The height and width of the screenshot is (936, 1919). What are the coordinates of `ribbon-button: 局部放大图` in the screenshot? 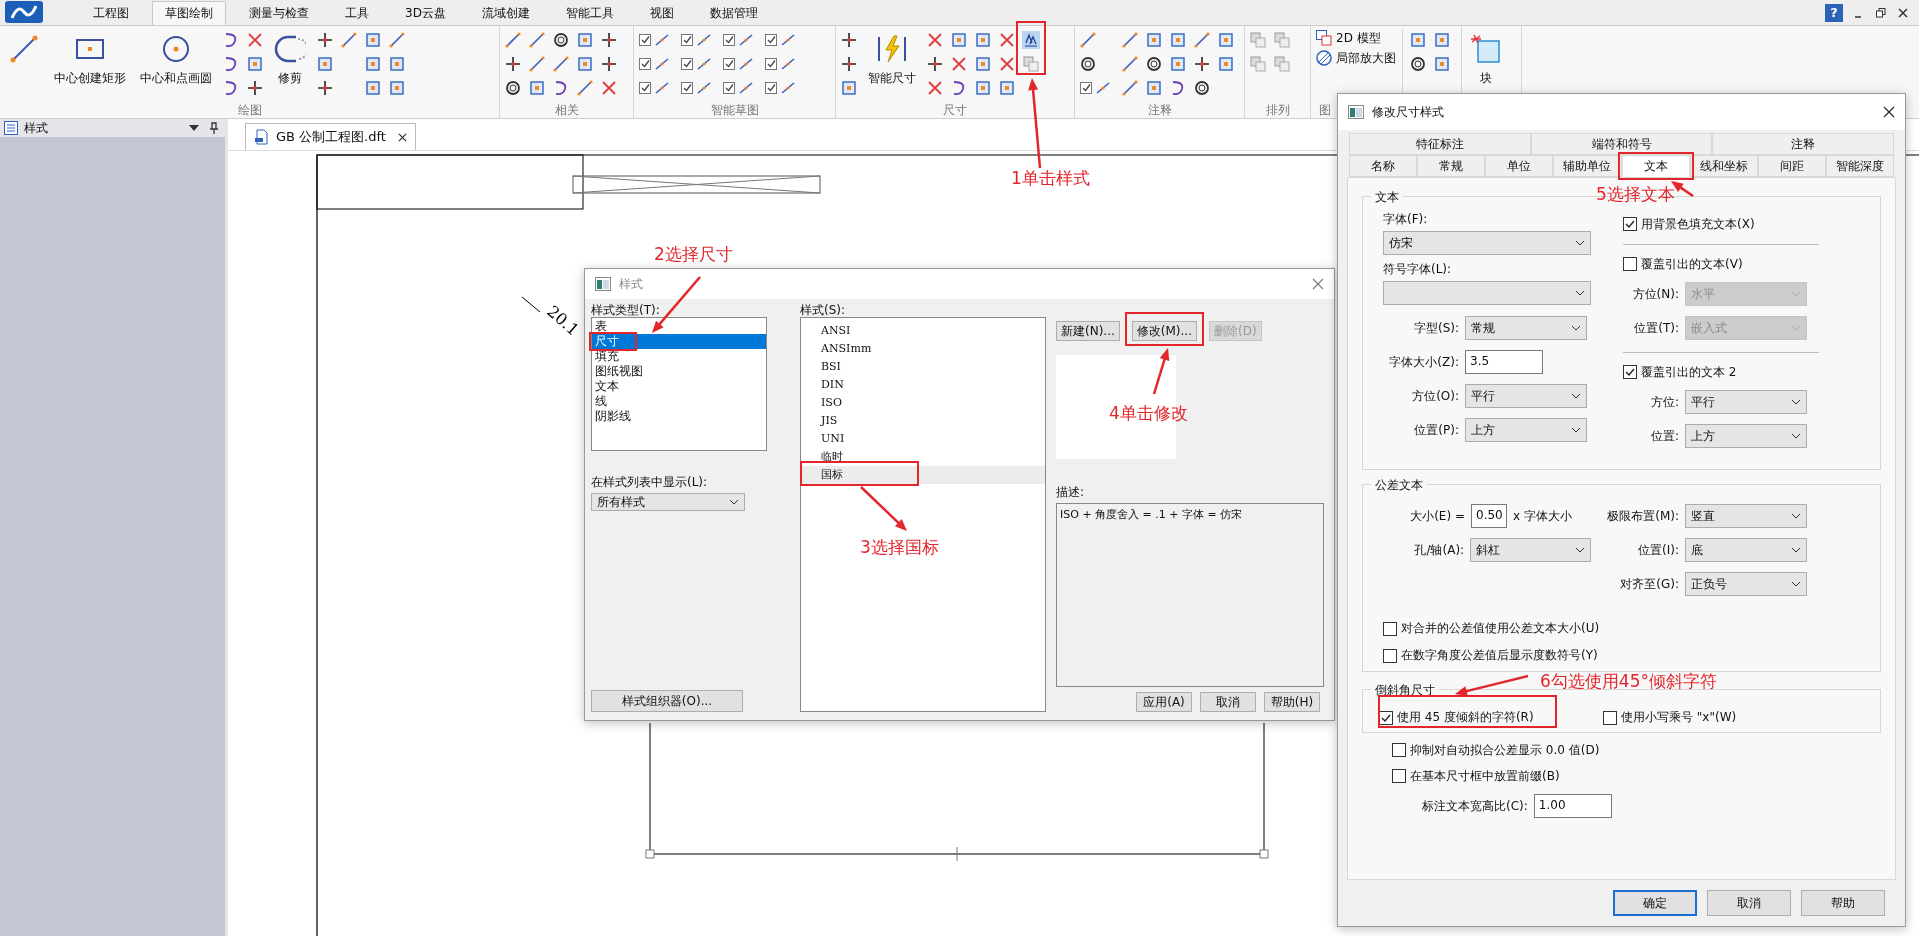 It's located at (1355, 58).